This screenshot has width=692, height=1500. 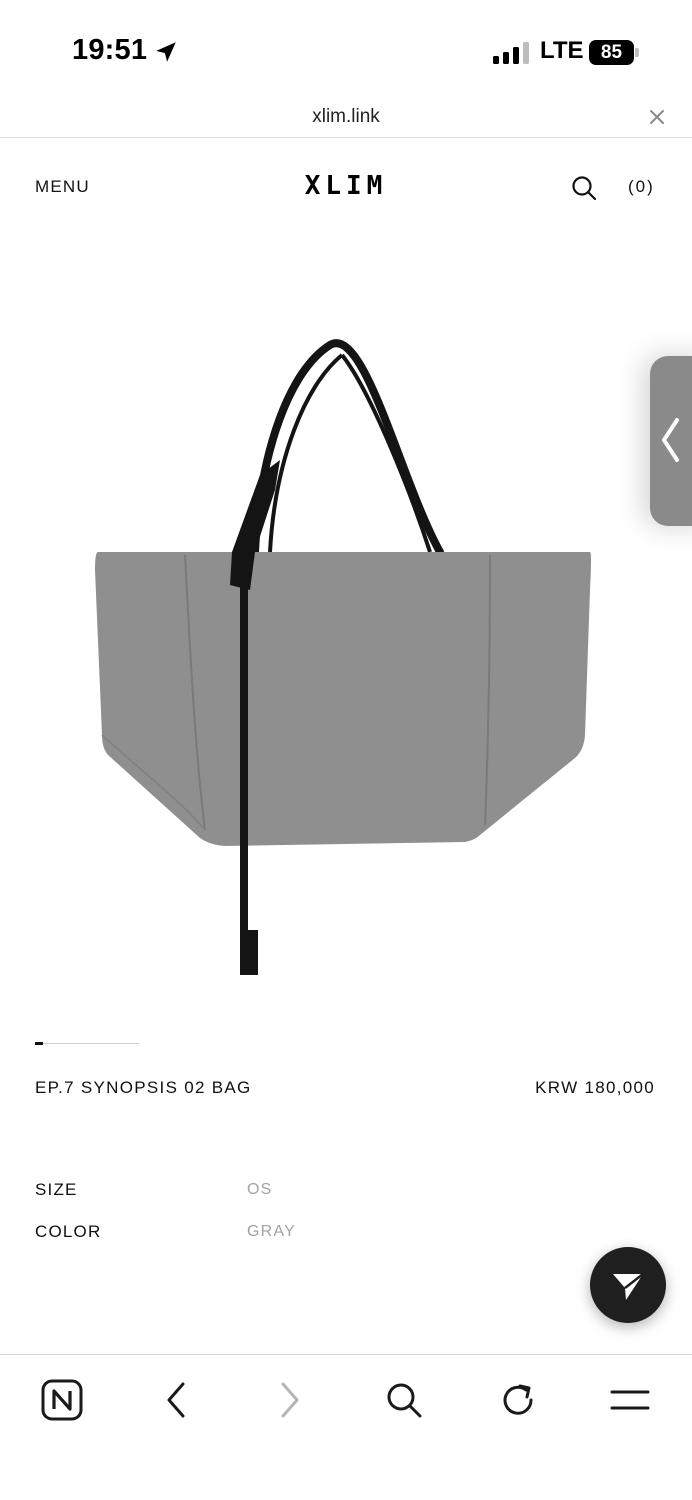 I want to click on status-time: 19:51, so click(x=110, y=50).